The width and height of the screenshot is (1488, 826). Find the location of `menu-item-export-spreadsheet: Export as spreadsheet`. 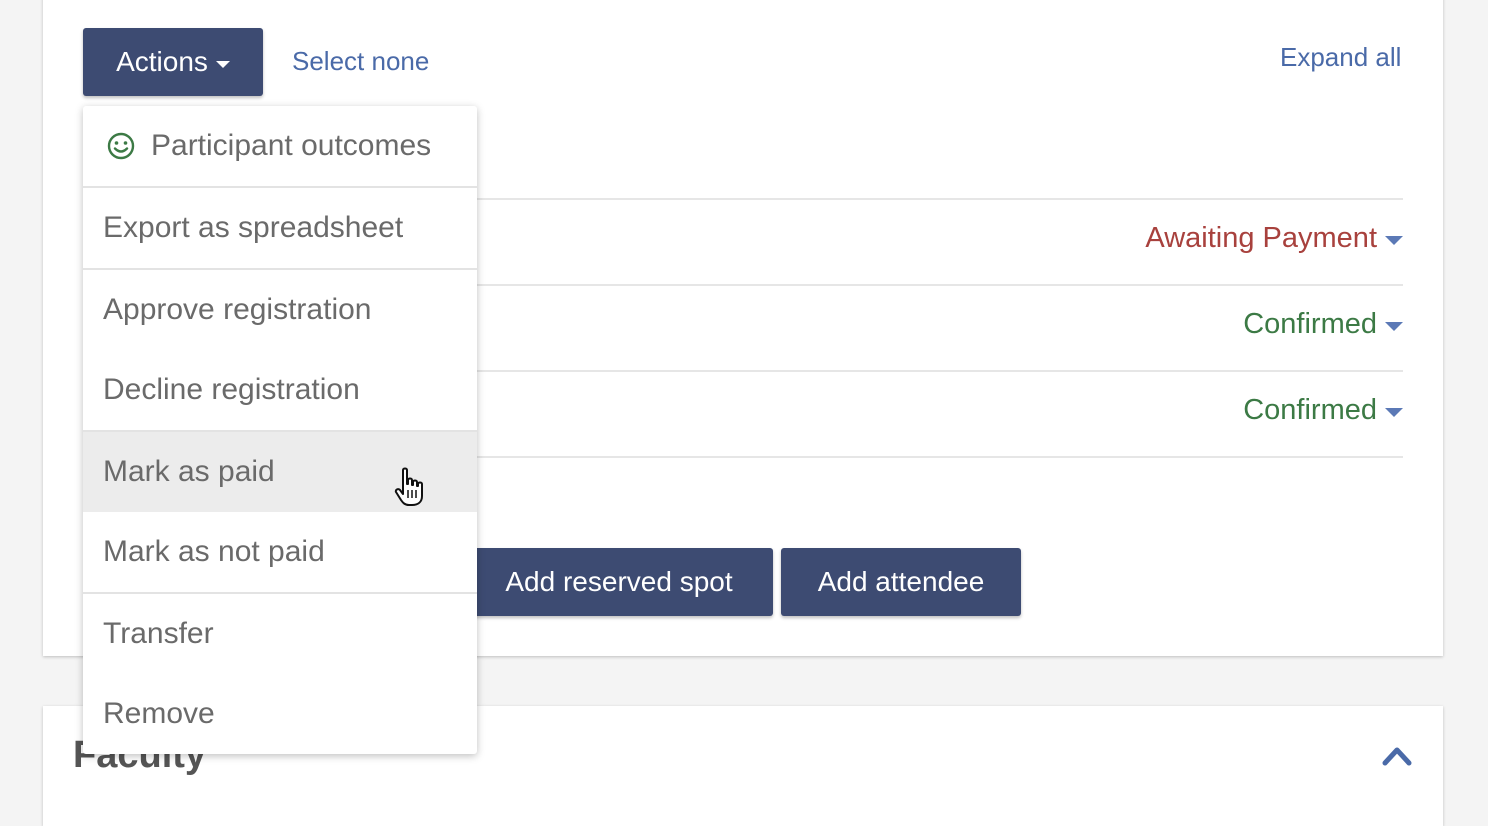

menu-item-export-spreadsheet: Export as spreadsheet is located at coordinates (280, 228).